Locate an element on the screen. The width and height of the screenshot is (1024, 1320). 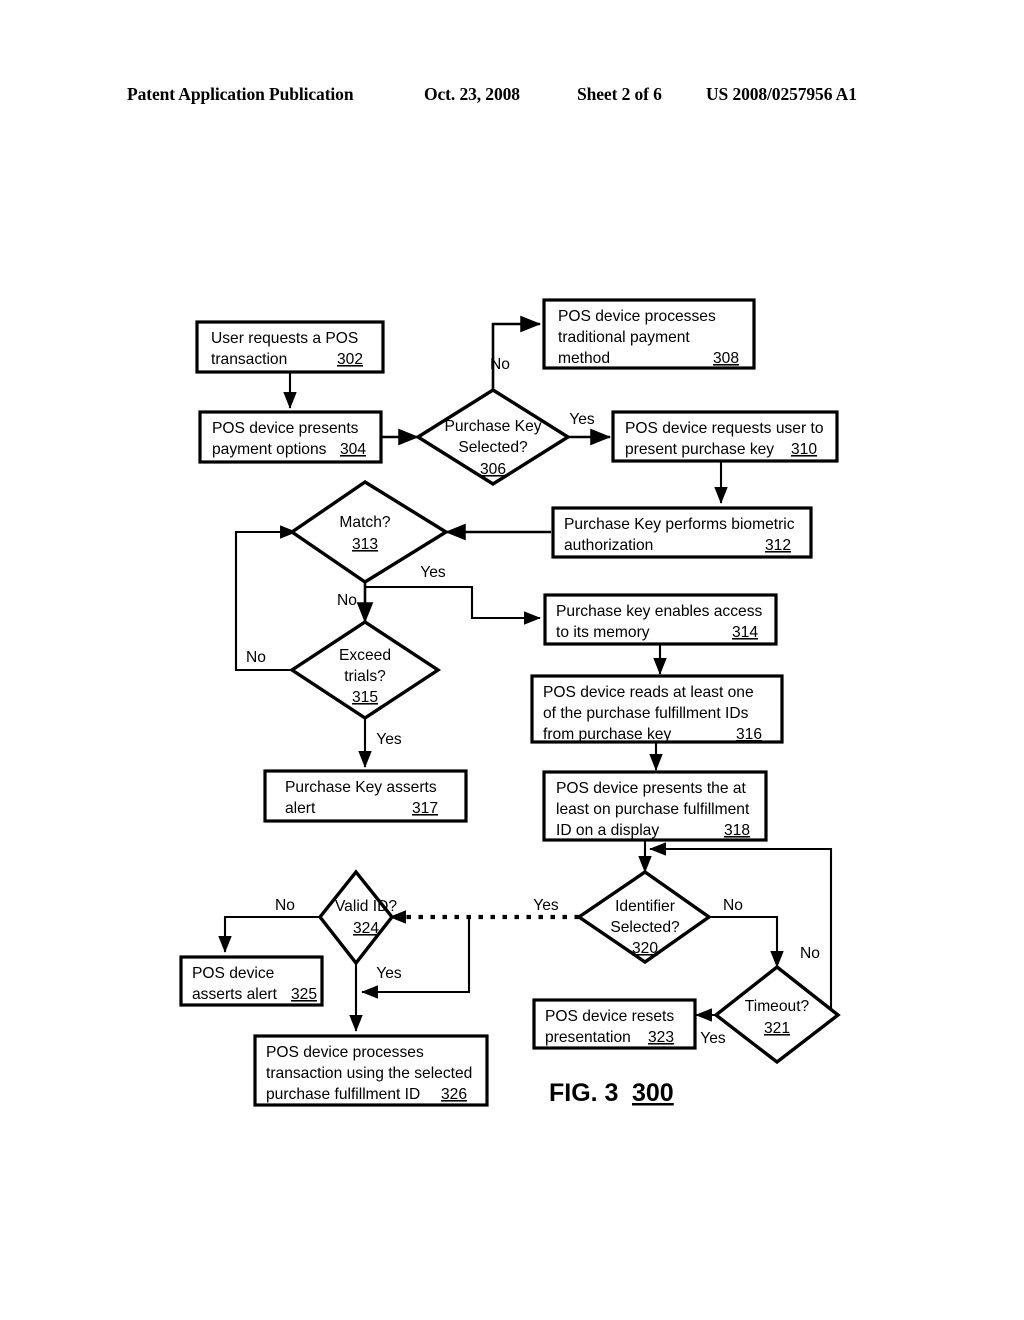
node-316-ref: 316 is located at coordinates (749, 734).